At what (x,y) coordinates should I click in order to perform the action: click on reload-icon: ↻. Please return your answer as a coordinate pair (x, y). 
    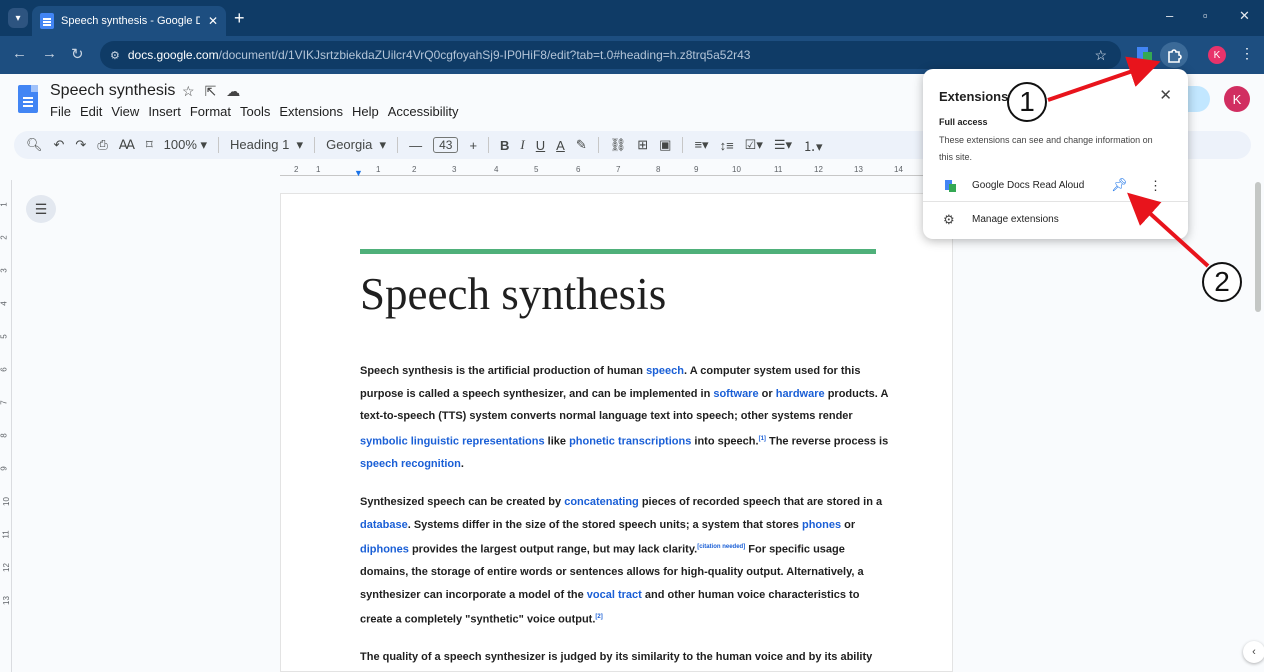
    Looking at the image, I should click on (77, 54).